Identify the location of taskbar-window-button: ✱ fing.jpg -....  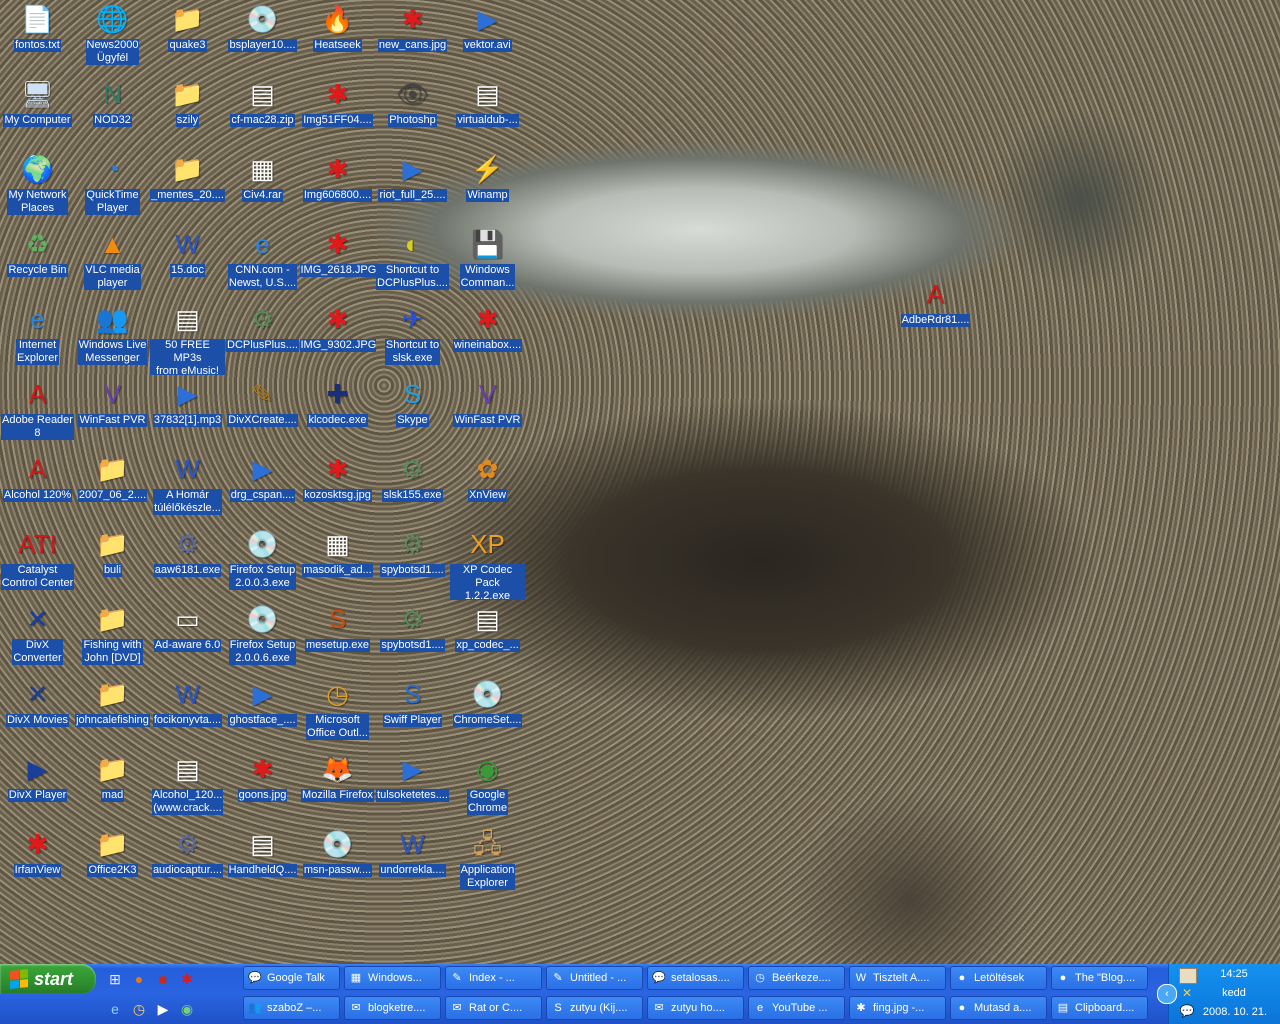
(897, 1008).